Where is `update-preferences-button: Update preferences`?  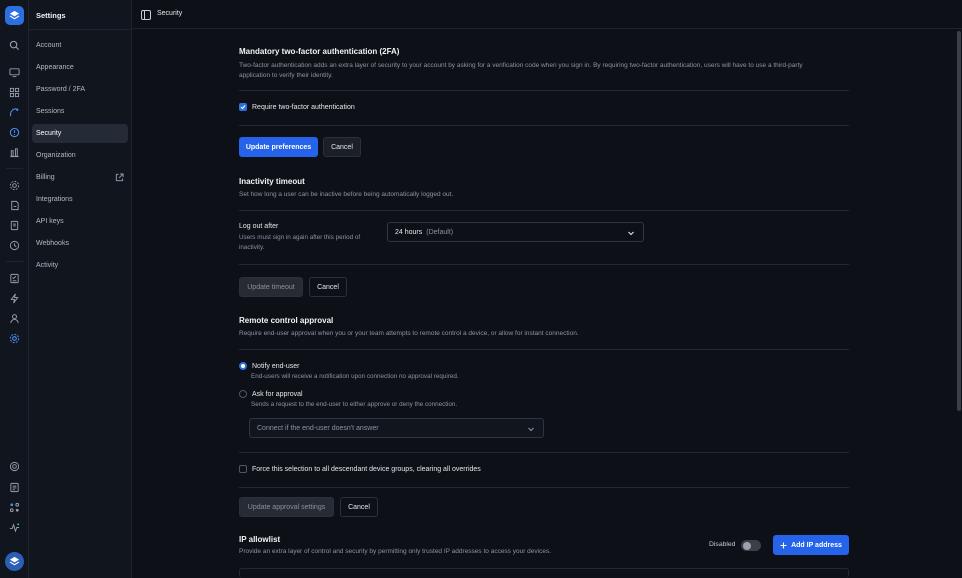
update-preferences-button: Update preferences is located at coordinates (278, 147).